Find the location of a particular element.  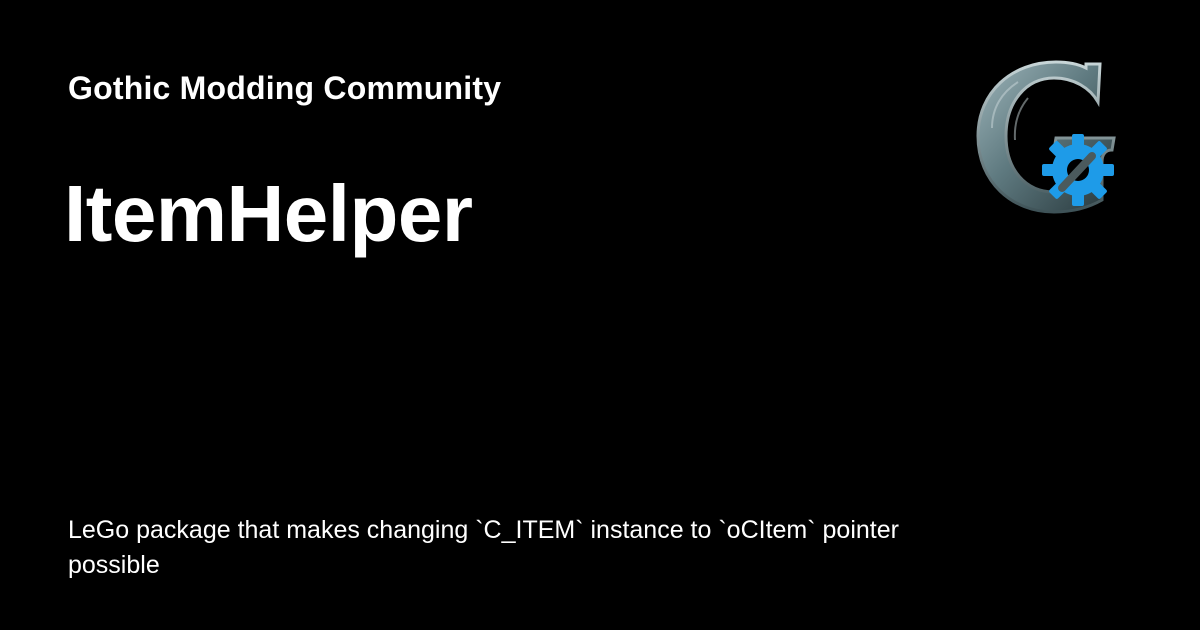

gothic-logo-icon is located at coordinates (1043, 136).